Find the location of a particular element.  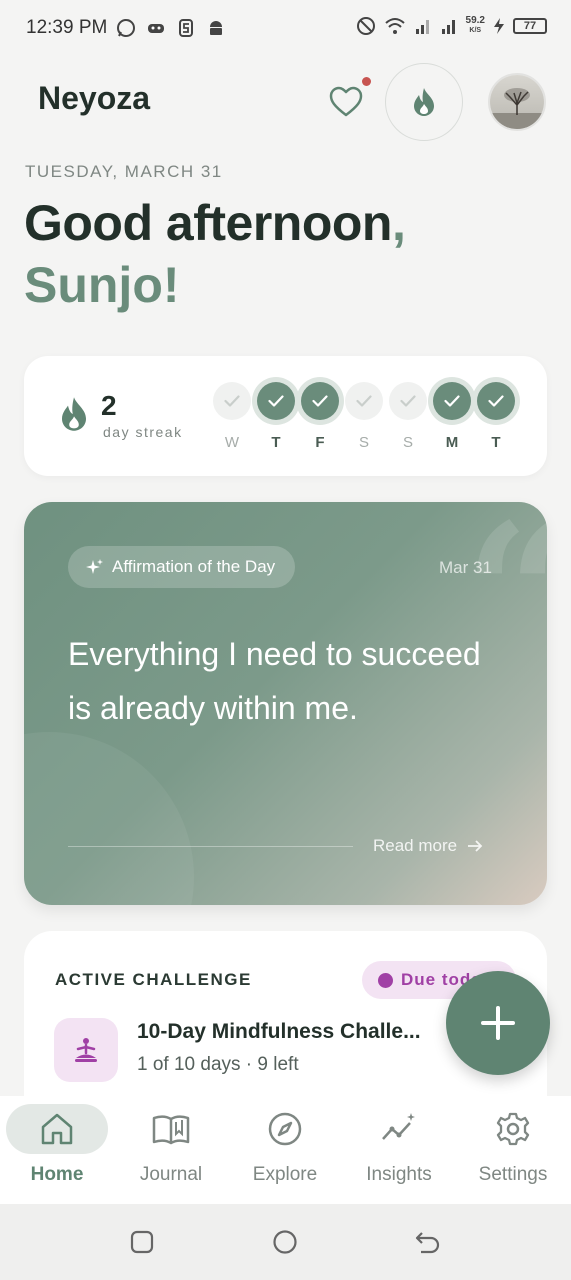

weekday-4: S is located at coordinates (408, 416).